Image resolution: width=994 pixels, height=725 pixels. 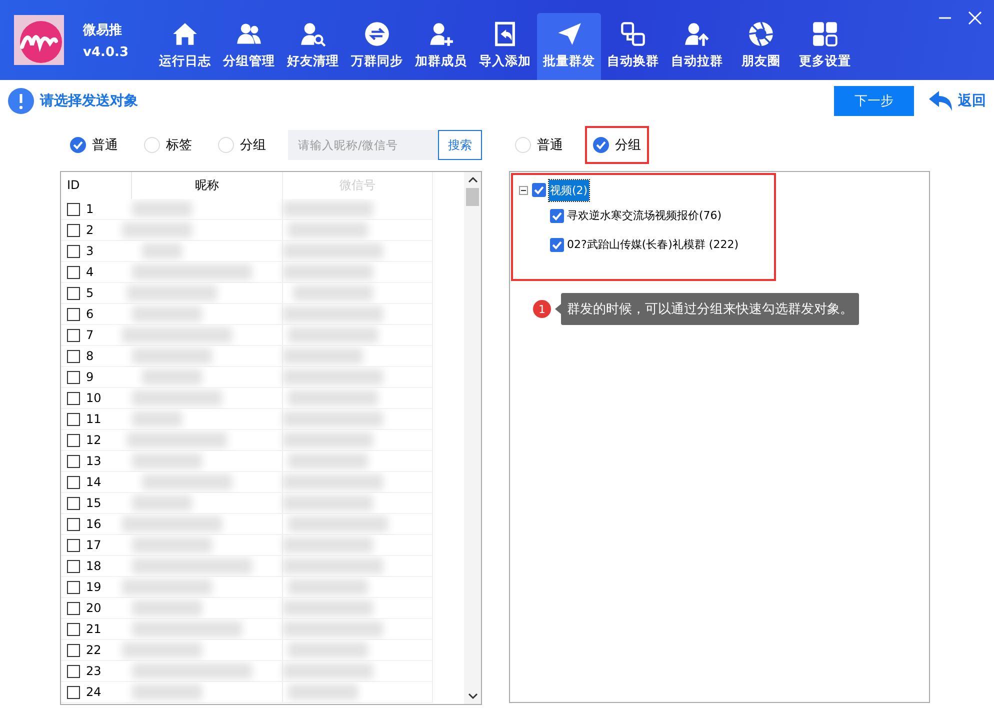 I want to click on step-badge: 1, so click(x=542, y=309).